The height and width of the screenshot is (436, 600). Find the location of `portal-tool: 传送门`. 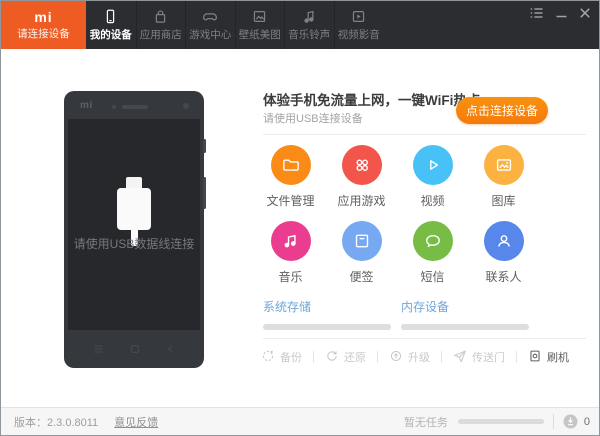

portal-tool: 传送门 is located at coordinates (479, 357).